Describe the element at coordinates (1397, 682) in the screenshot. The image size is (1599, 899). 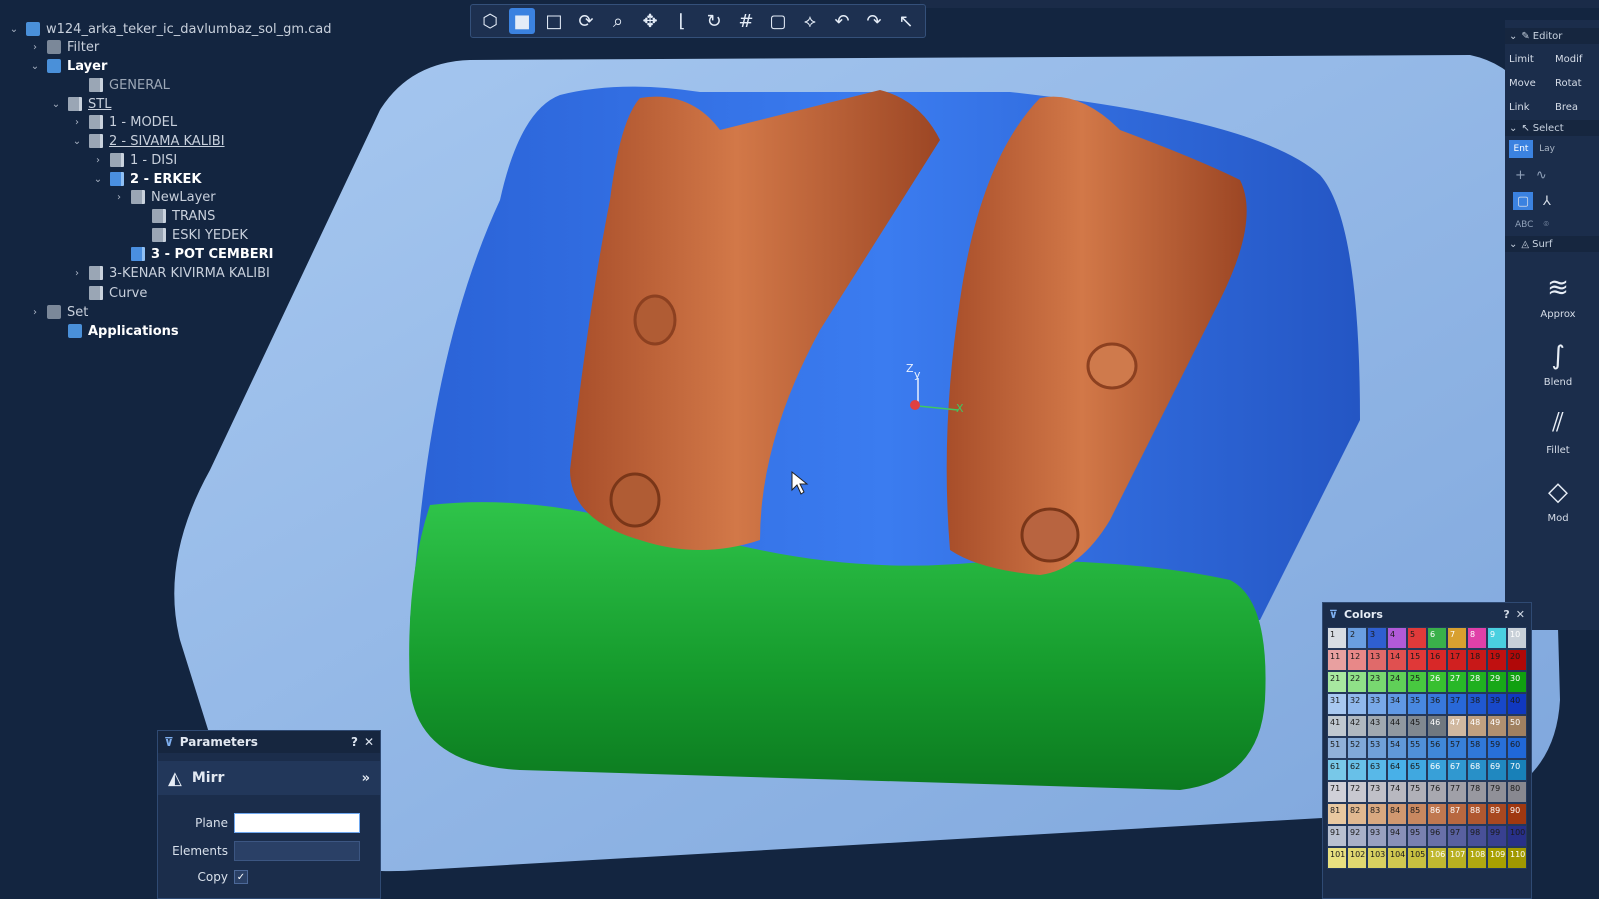
I see `color-swatch: 24` at that location.